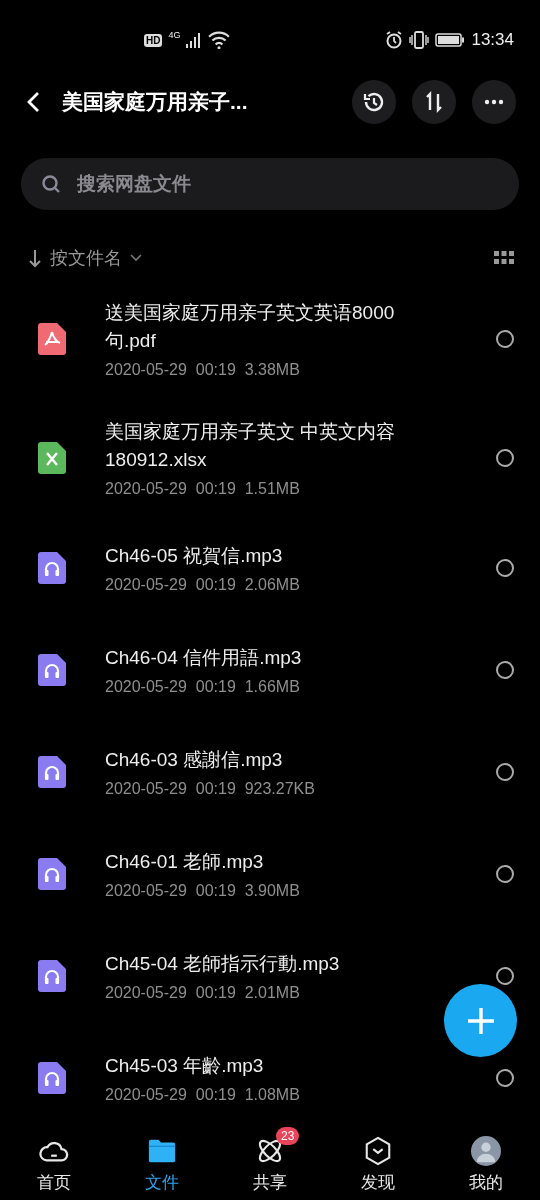 The height and width of the screenshot is (1200, 540). Describe the element at coordinates (492, 40) in the screenshot. I see `clock-time: 13:34` at that location.